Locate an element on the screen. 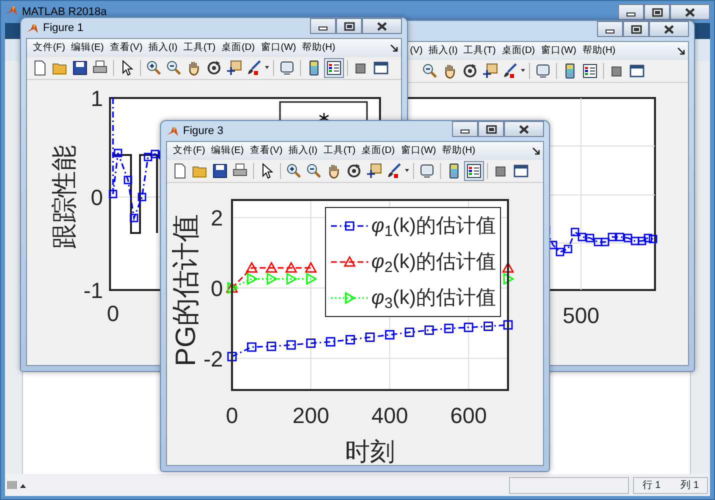 Image resolution: width=715 pixels, height=500 pixels. window-title: Figure 1 is located at coordinates (63, 28).